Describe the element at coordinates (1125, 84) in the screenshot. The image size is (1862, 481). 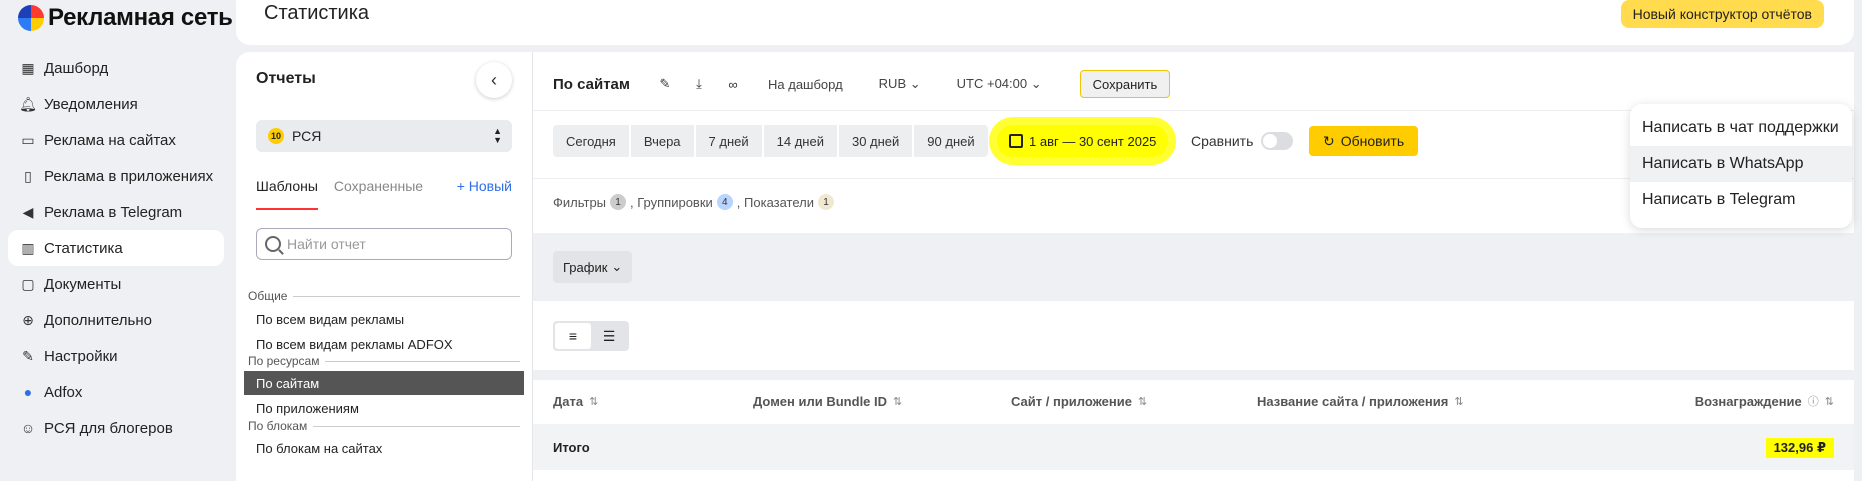
I see `save-button: Сохранить` at that location.